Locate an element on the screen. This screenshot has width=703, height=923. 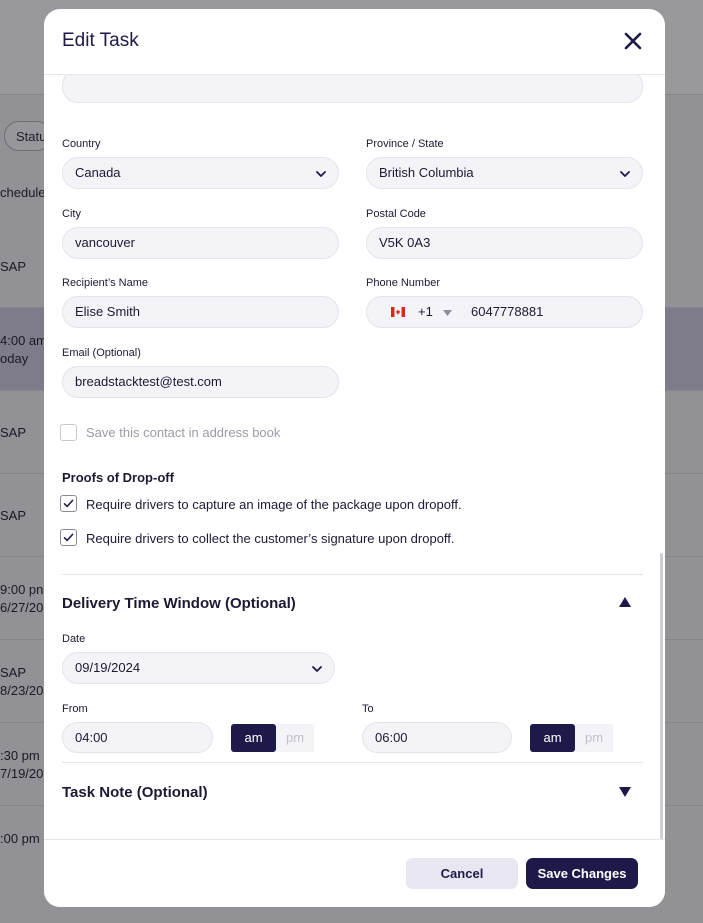
street-address-field is located at coordinates (352, 89).